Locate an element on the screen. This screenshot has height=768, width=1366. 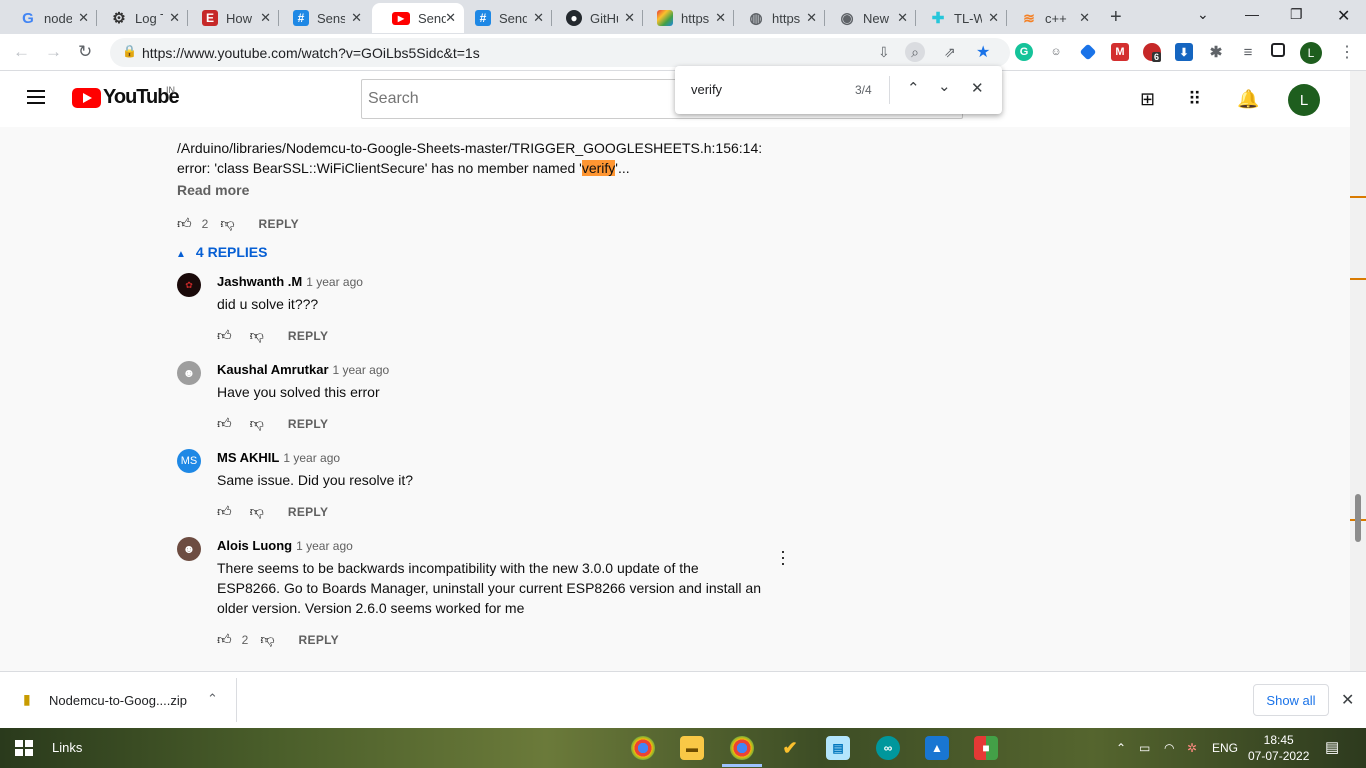
page-scrollbar is located at coordinates (1358, 371).